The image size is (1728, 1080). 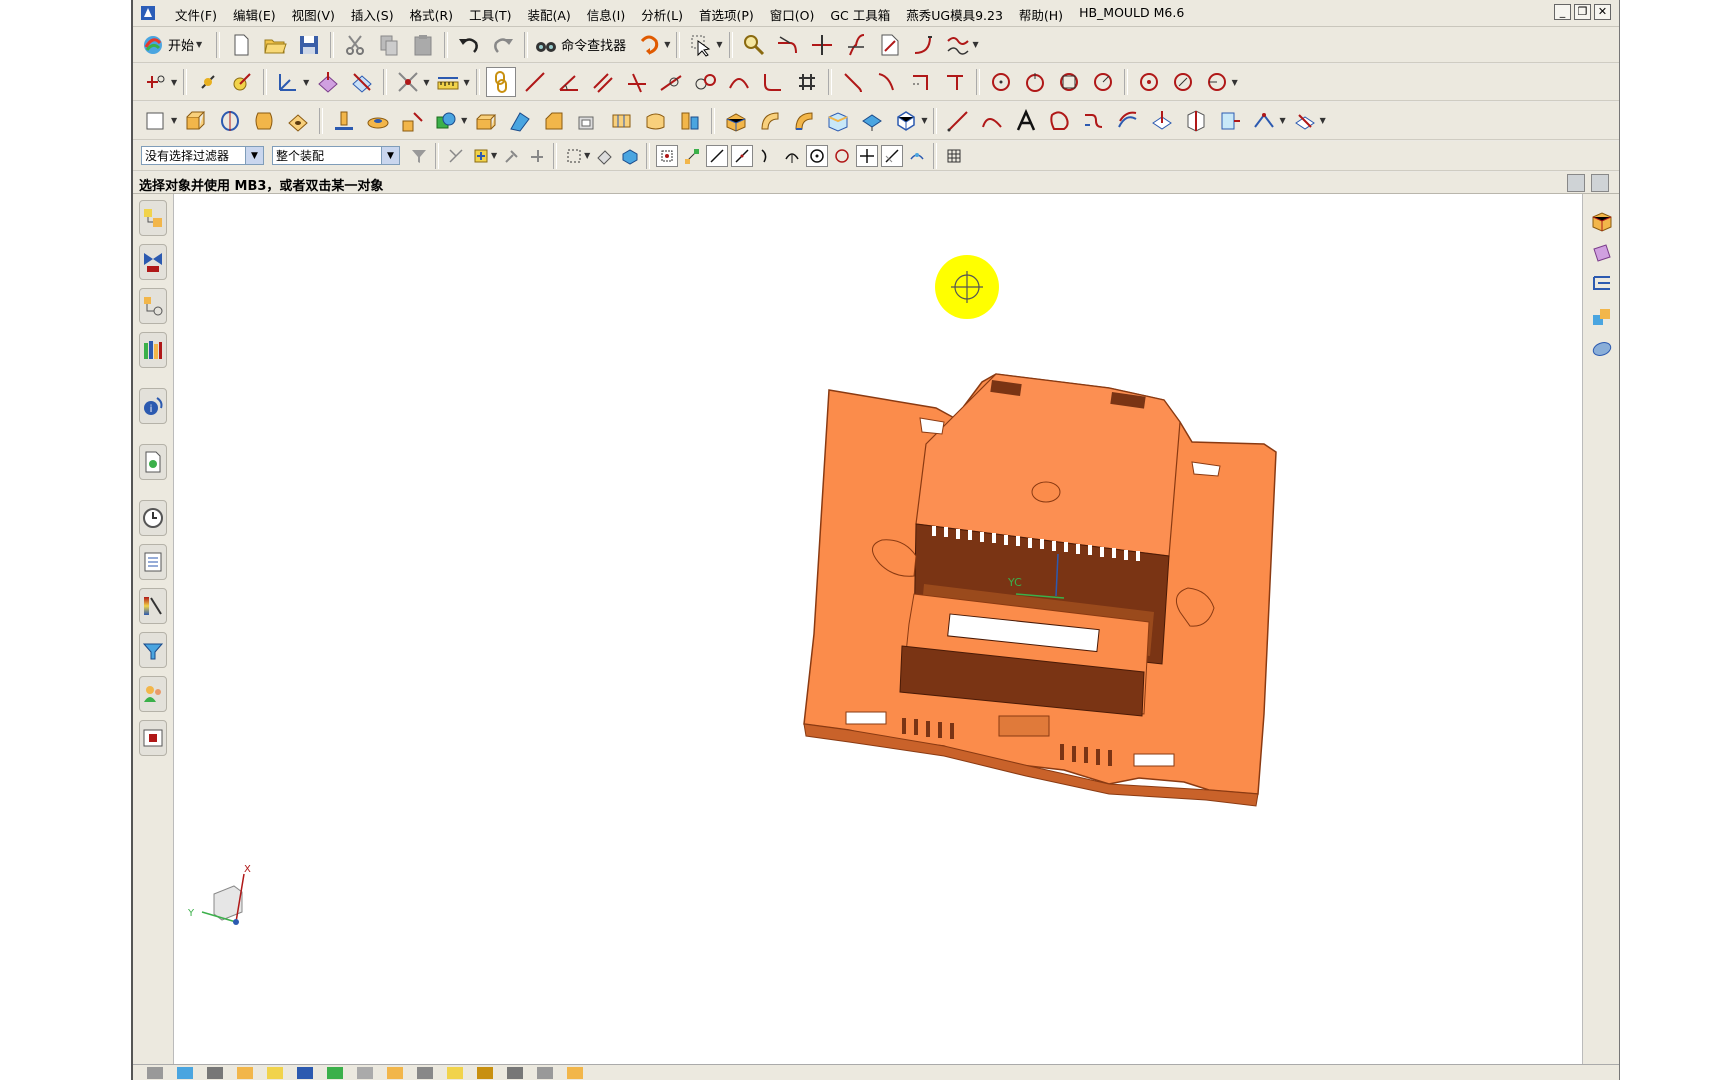 I want to click on edit-curve-button, so click(x=890, y=45).